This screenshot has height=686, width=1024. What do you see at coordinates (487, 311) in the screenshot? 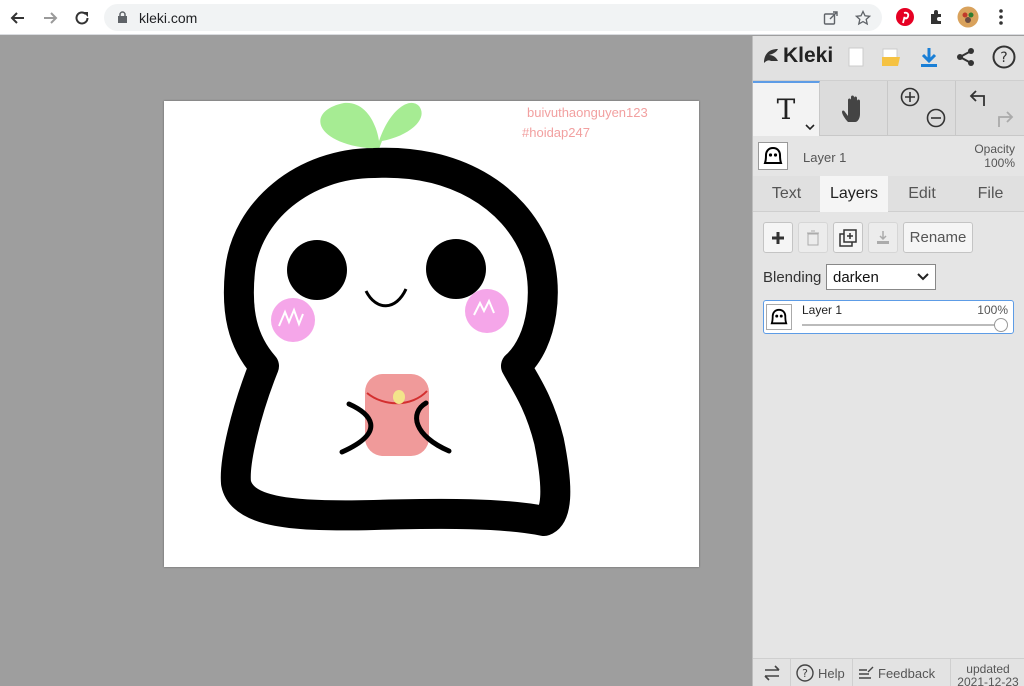
I see `right-cheek` at bounding box center [487, 311].